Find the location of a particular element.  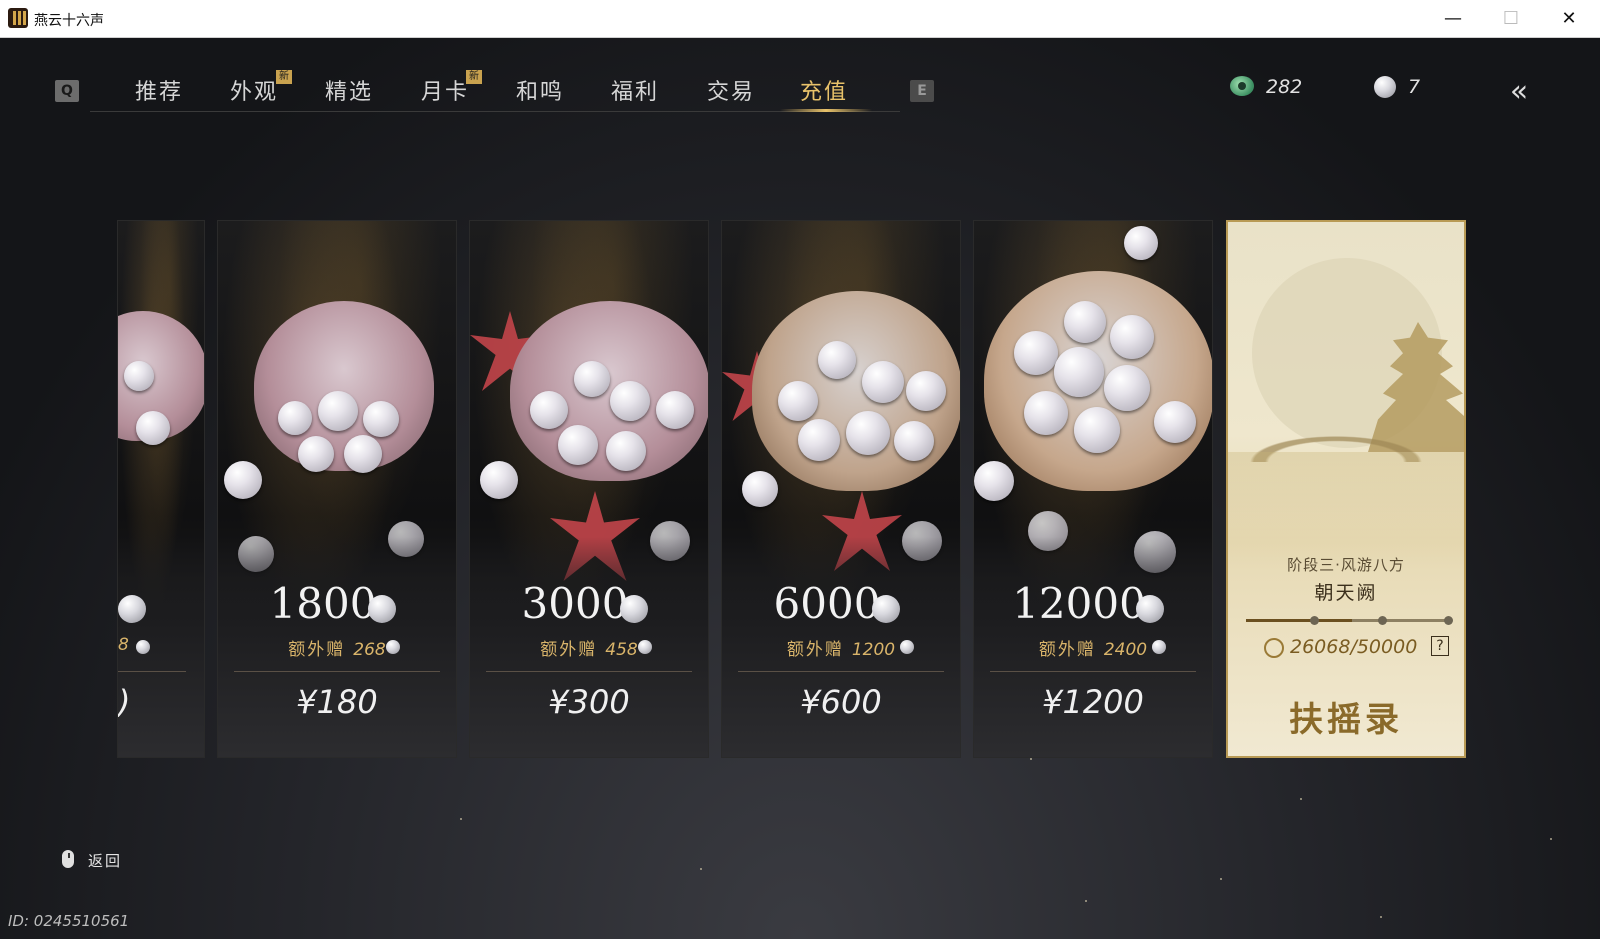

recharge-card-partial: 8 ) is located at coordinates (161, 489).